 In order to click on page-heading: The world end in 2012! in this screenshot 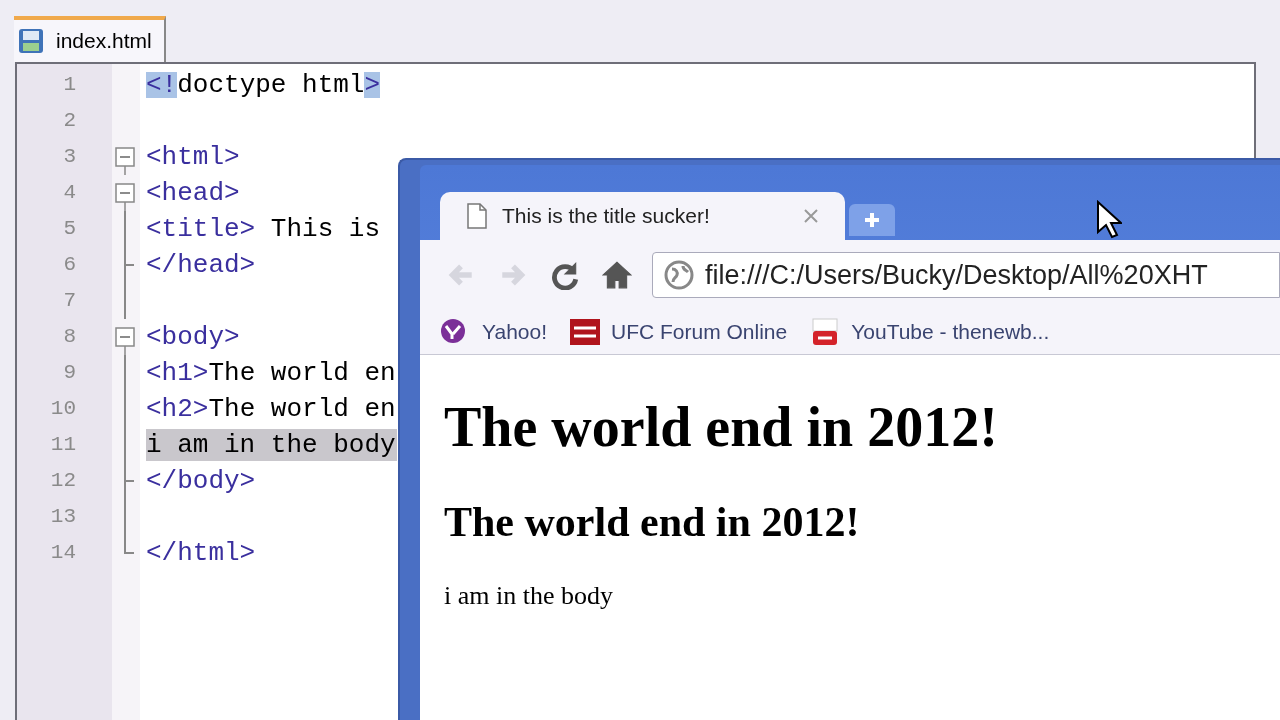, I will do `click(721, 427)`.